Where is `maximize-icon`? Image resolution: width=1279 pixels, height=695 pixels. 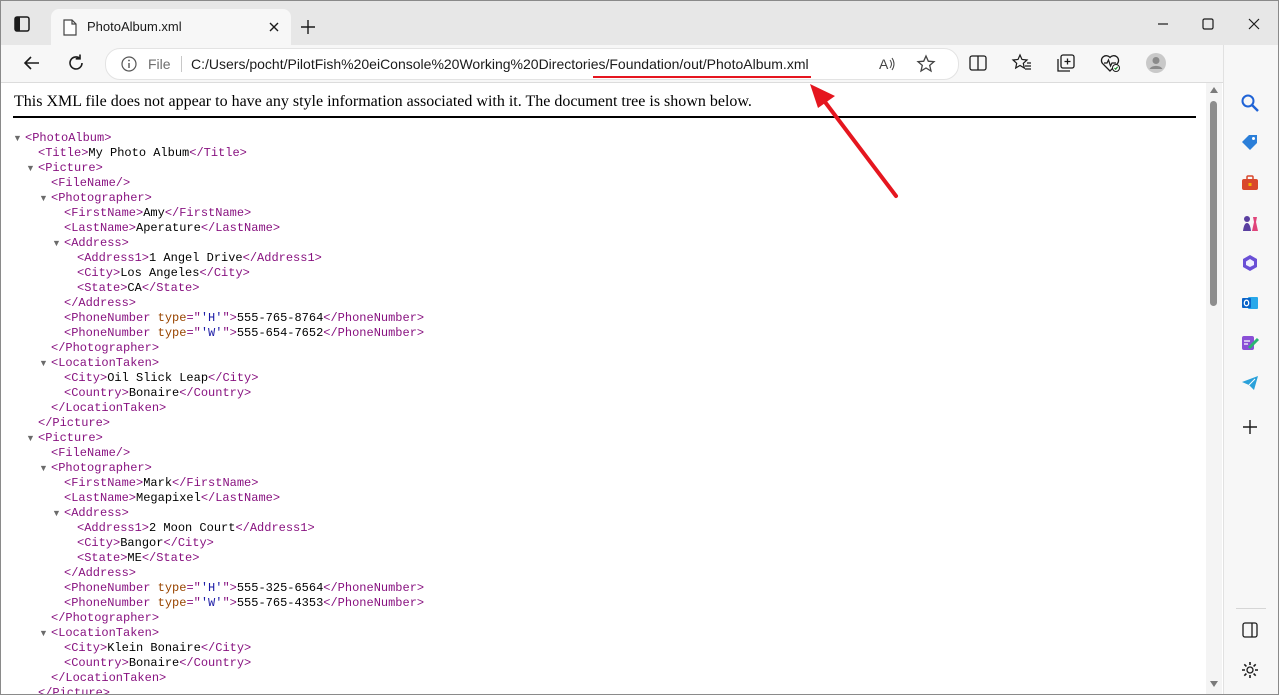 maximize-icon is located at coordinates (1208, 24).